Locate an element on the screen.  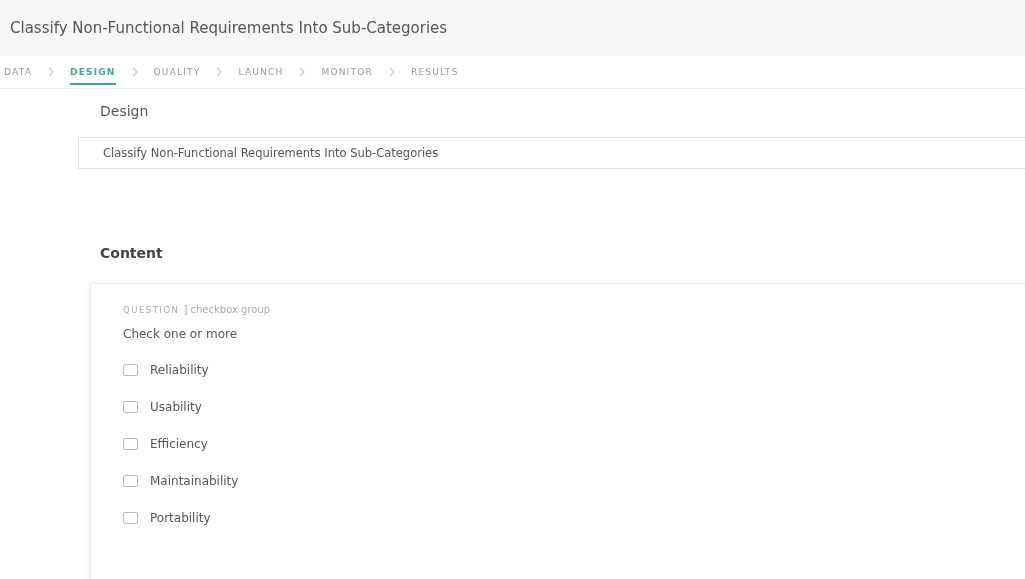
step-tab: DATA is located at coordinates (18, 72).